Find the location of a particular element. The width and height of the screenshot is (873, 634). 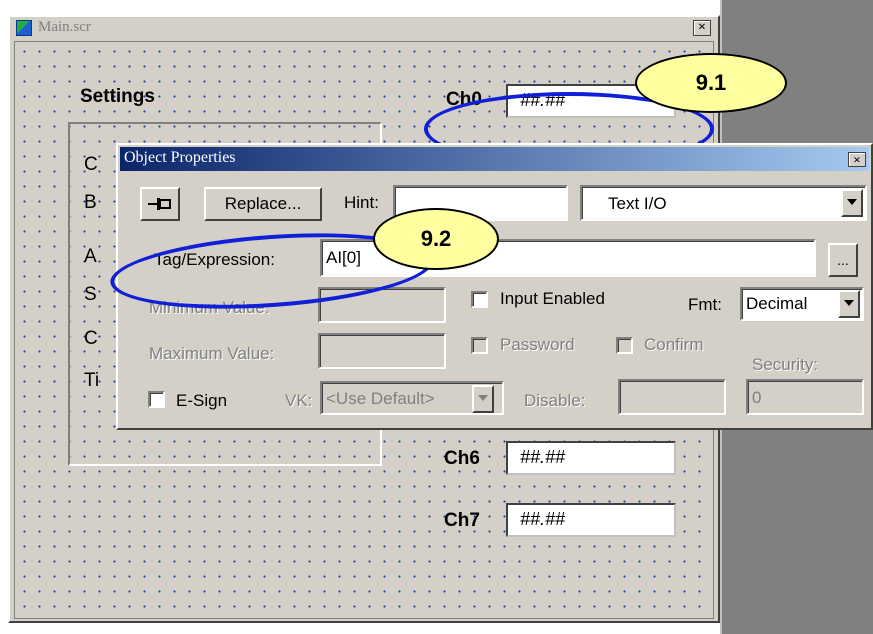

panel-text-2: B is located at coordinates (90, 203).